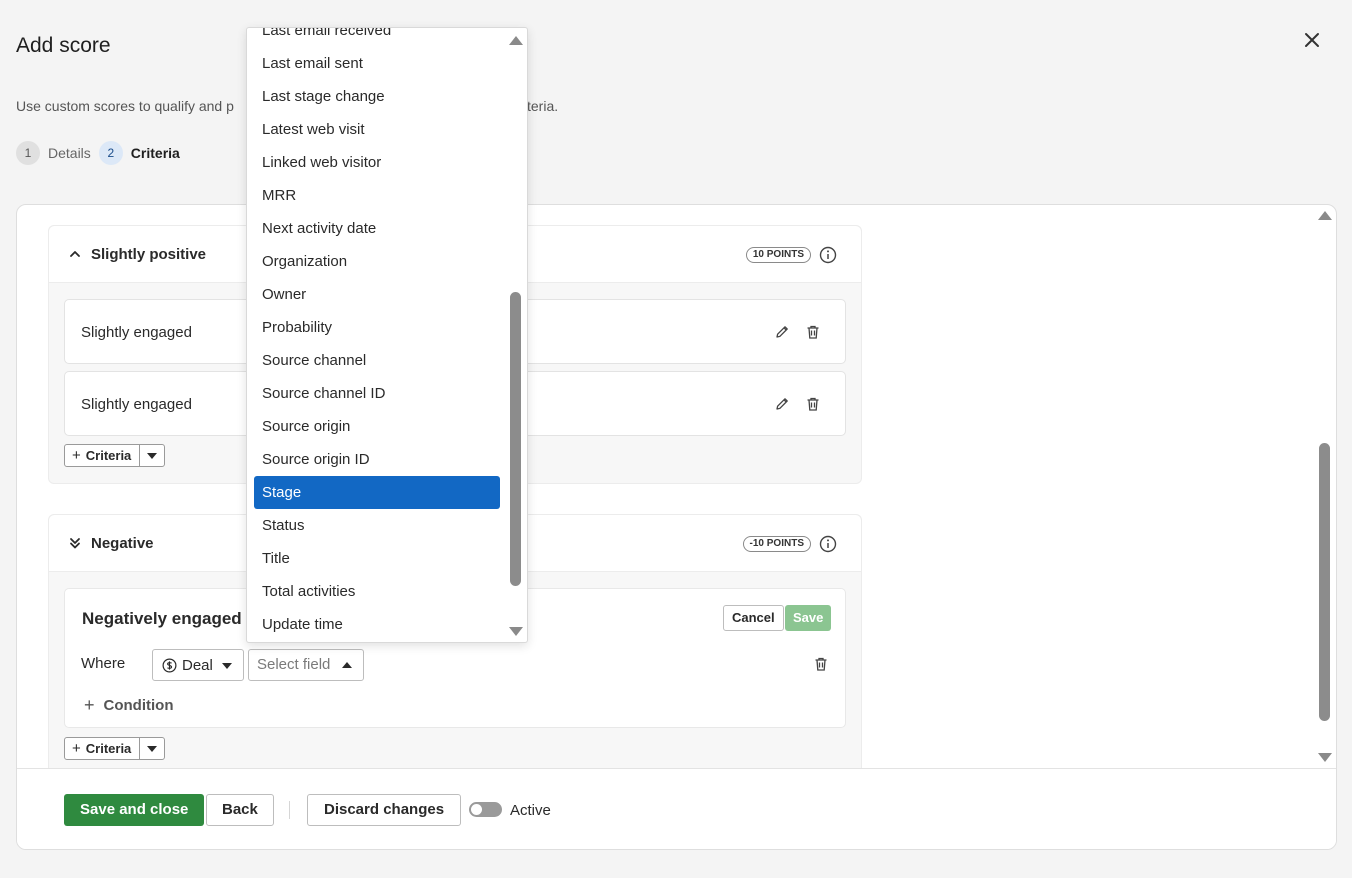 This screenshot has height=878, width=1352. What do you see at coordinates (377, 558) in the screenshot?
I see `dropdown-option: Title` at bounding box center [377, 558].